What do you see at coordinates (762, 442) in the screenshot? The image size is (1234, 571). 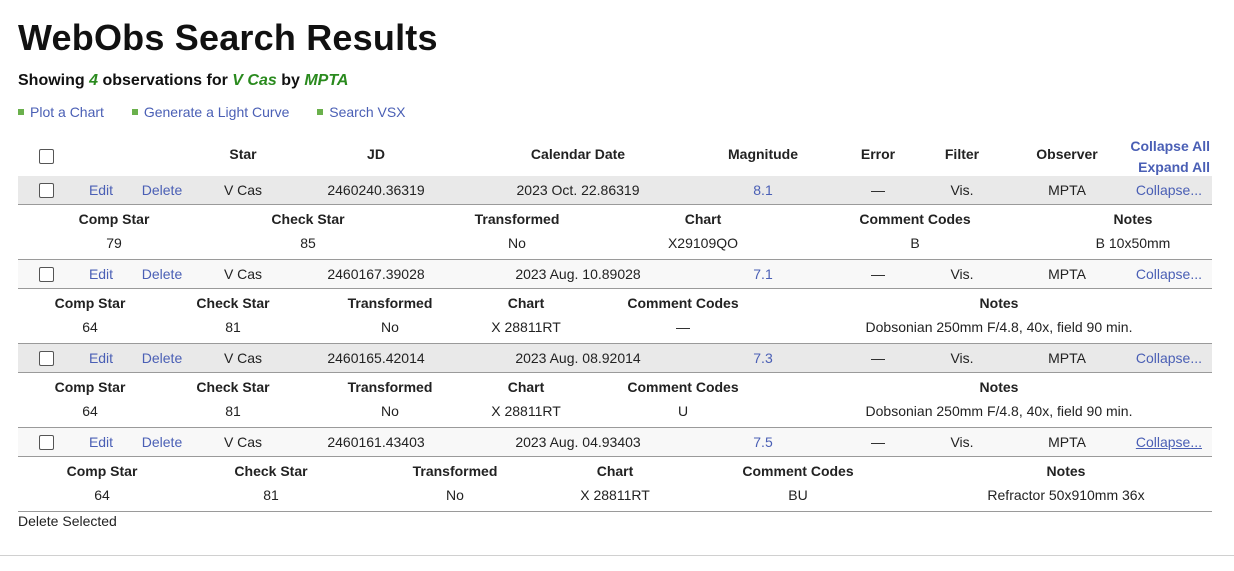 I see `cell-magnitude: 7.5` at bounding box center [762, 442].